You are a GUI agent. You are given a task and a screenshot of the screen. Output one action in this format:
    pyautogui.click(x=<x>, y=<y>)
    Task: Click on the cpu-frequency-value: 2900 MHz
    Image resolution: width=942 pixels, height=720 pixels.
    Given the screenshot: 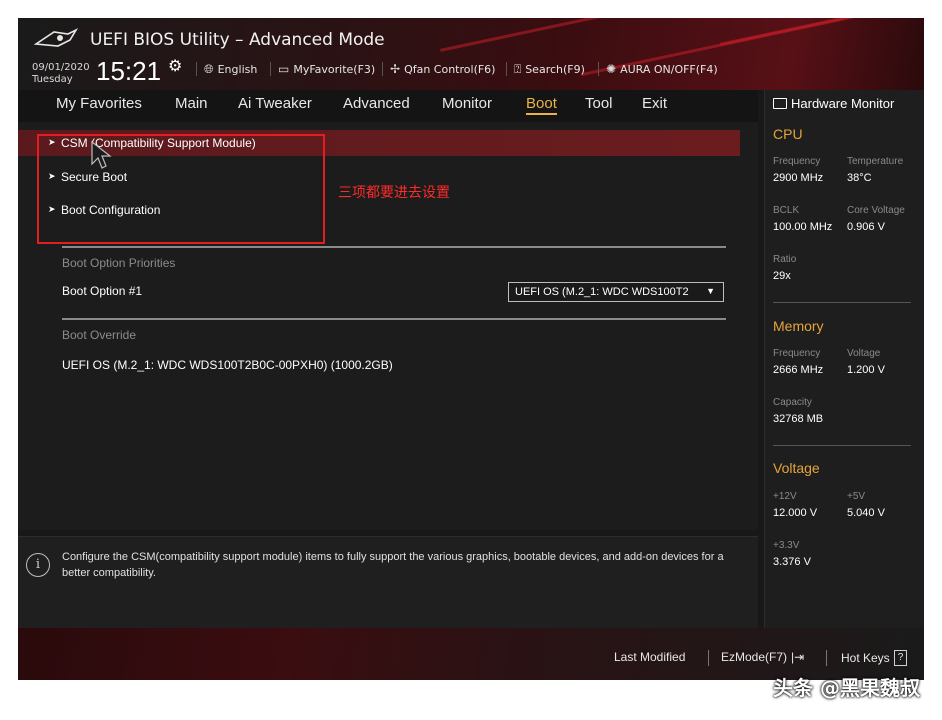 What is the action you would take?
    pyautogui.click(x=798, y=178)
    